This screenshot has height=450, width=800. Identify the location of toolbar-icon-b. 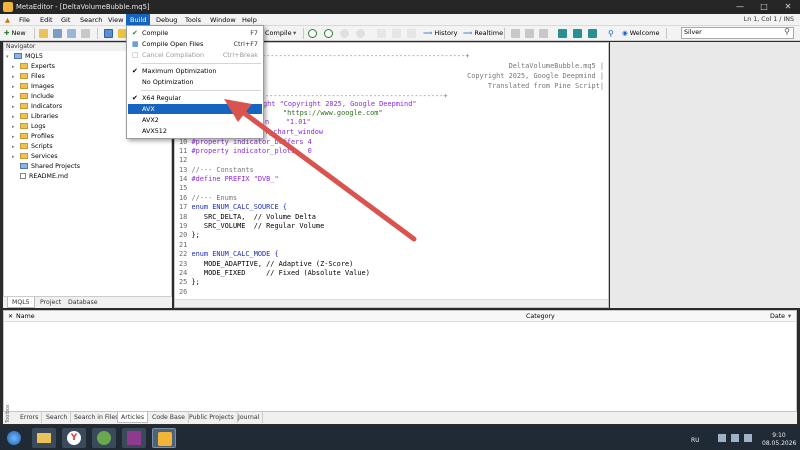
(529, 33).